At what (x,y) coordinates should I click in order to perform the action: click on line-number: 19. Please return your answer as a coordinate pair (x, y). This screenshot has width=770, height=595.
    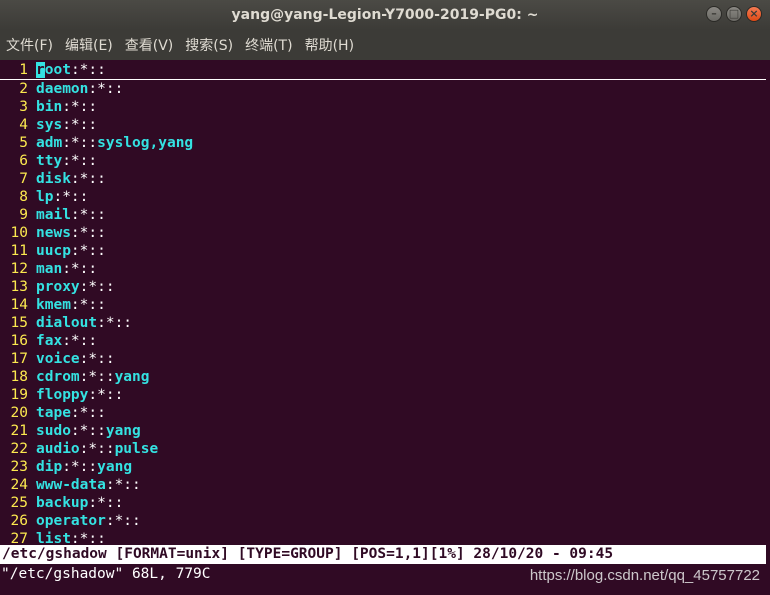
    Looking at the image, I should click on (19, 395).